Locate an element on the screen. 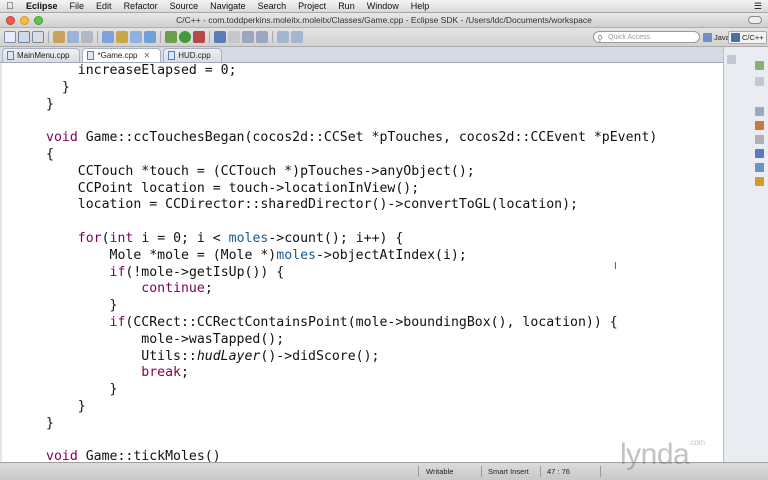 This screenshot has width=768, height=480. make-target-icon is located at coordinates (759, 125).